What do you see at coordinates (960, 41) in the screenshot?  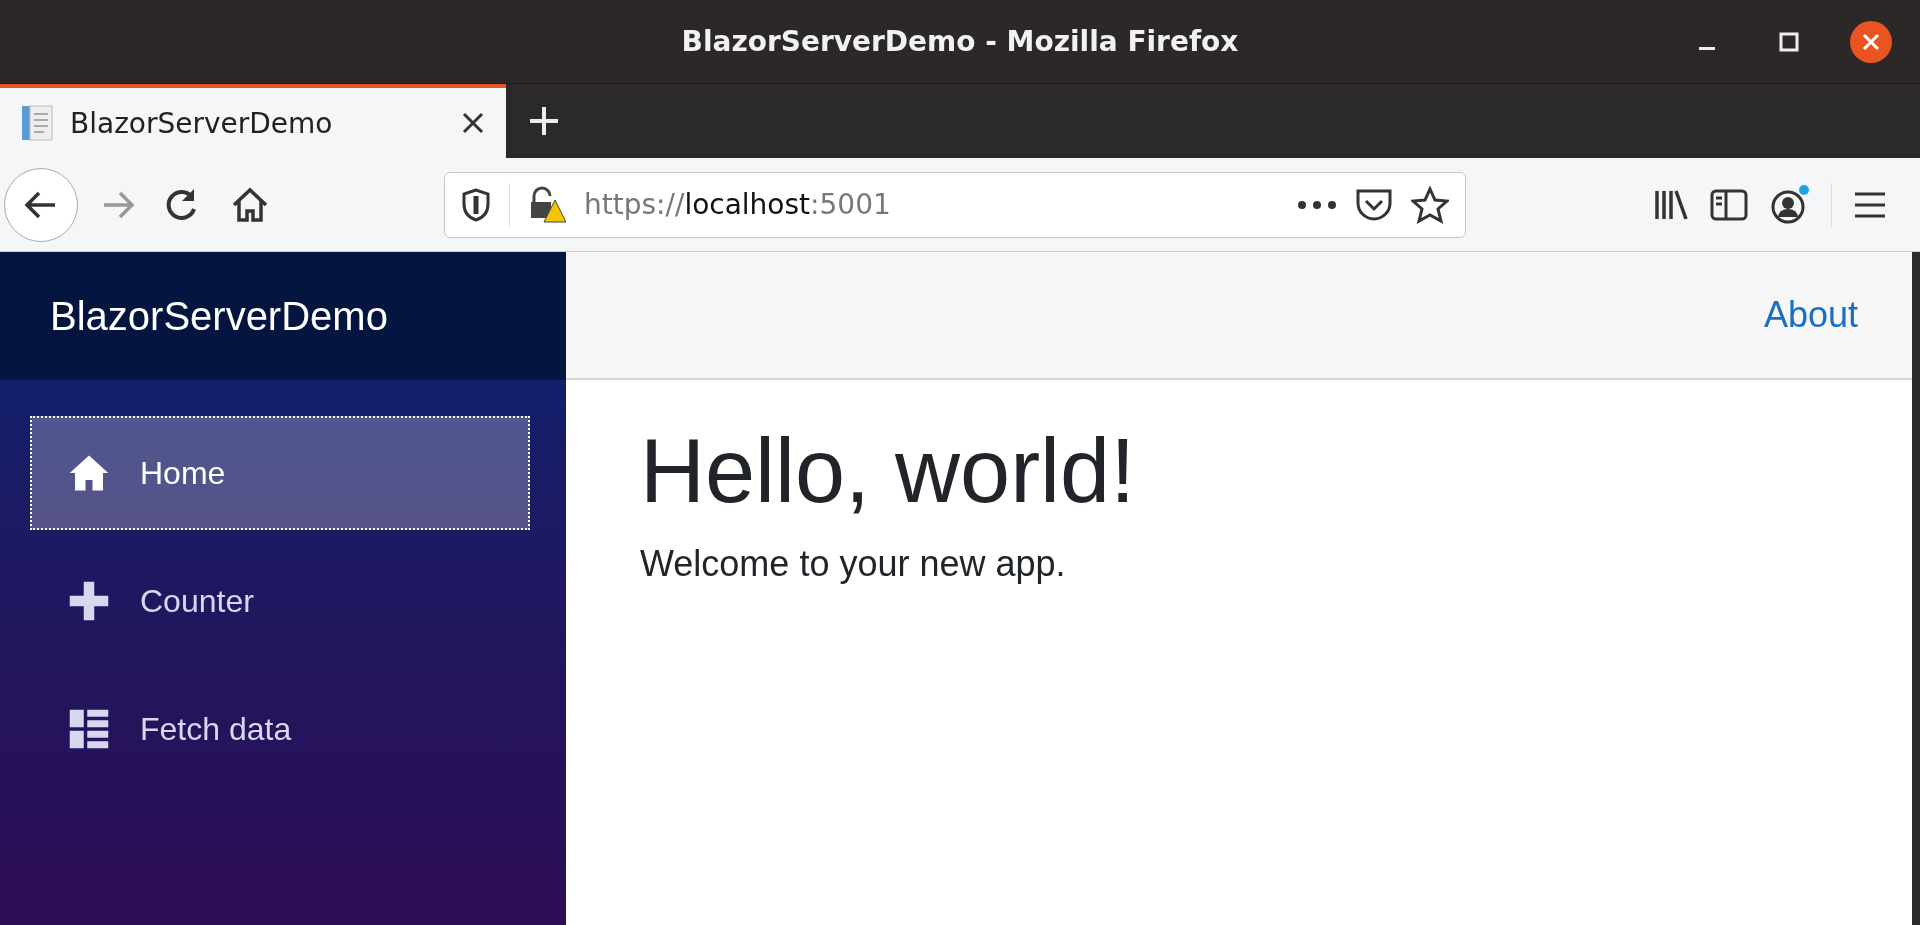 I see `window-title: BlazorServerDemo - Mozilla Firefox` at bounding box center [960, 41].